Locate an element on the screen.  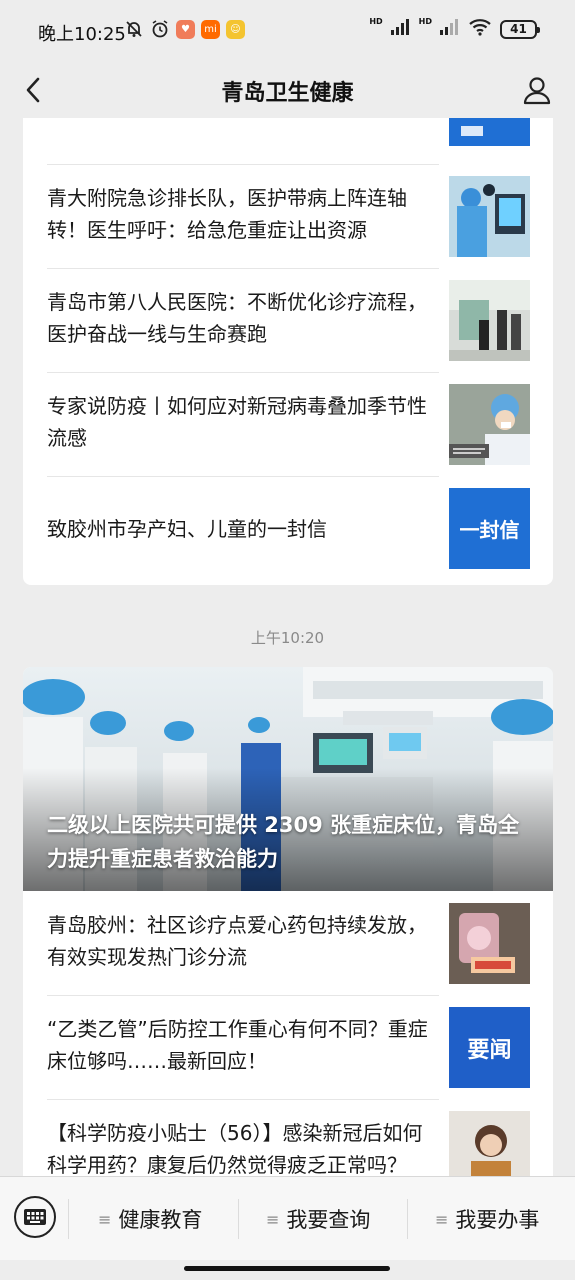
user-icon is located at coordinates (537, 91).